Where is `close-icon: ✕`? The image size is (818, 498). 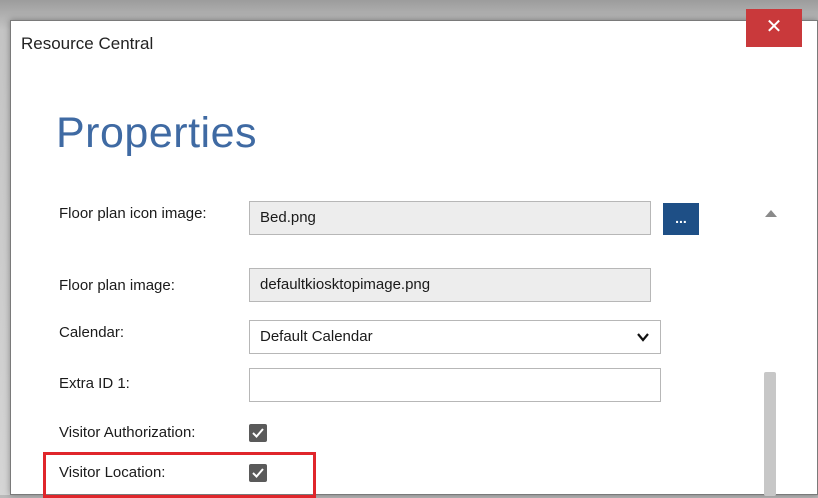 close-icon: ✕ is located at coordinates (774, 27).